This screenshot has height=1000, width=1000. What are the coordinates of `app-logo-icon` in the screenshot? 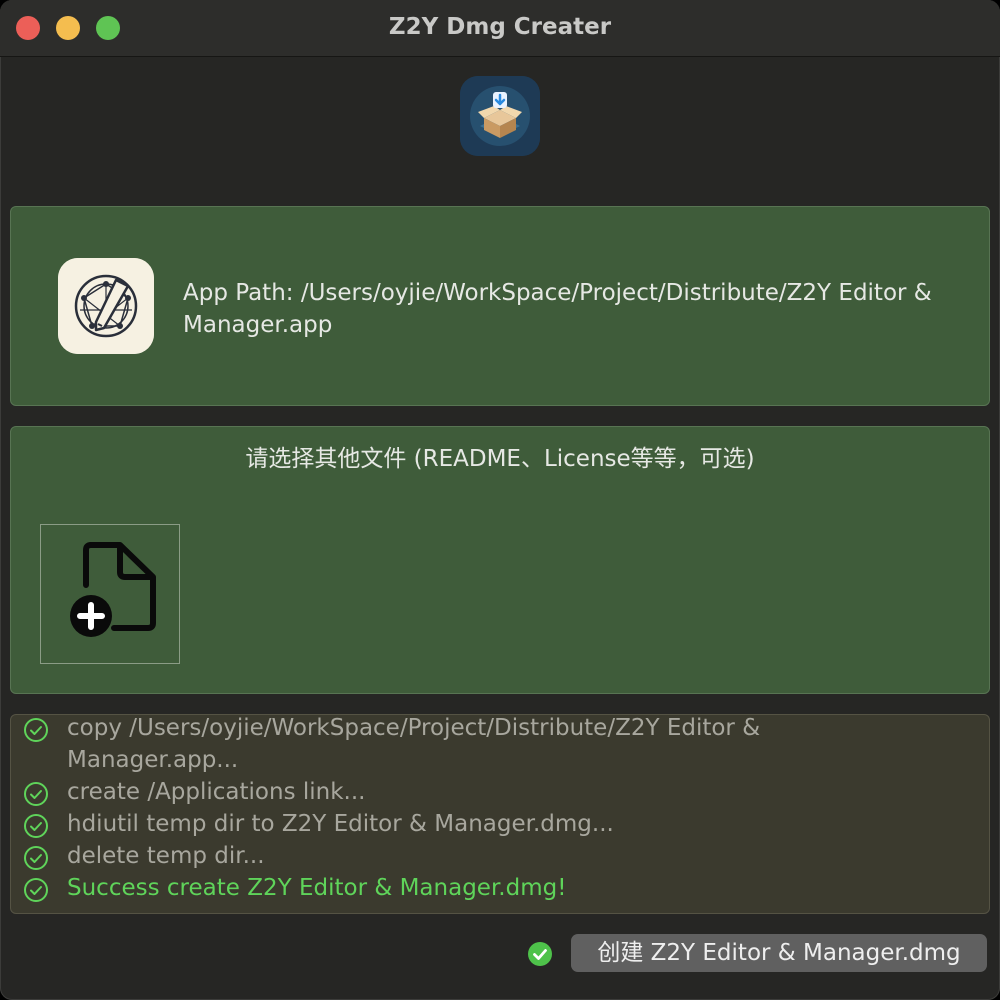 It's located at (500, 116).